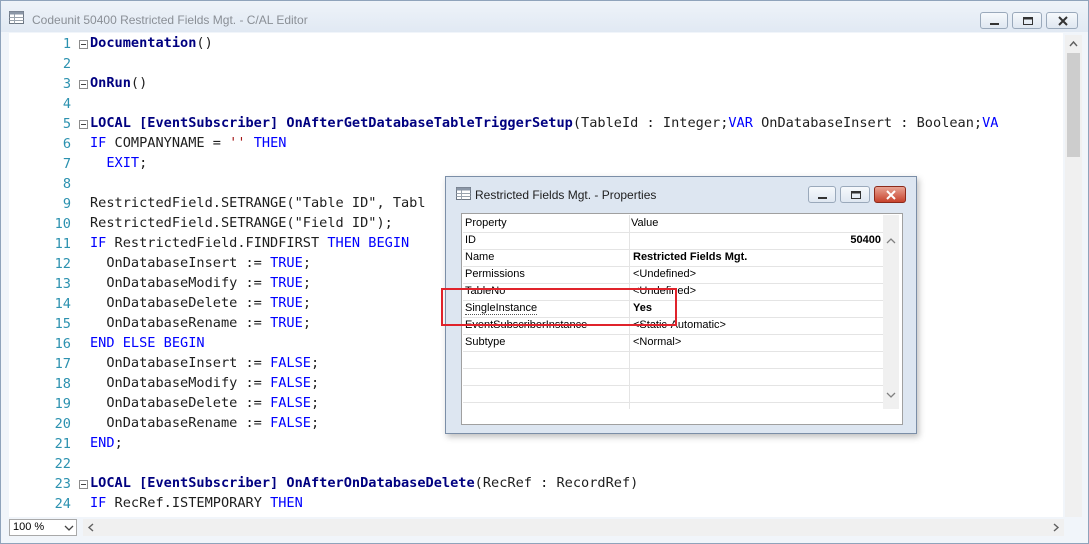  I want to click on scroll-right-icon, so click(1055, 527).